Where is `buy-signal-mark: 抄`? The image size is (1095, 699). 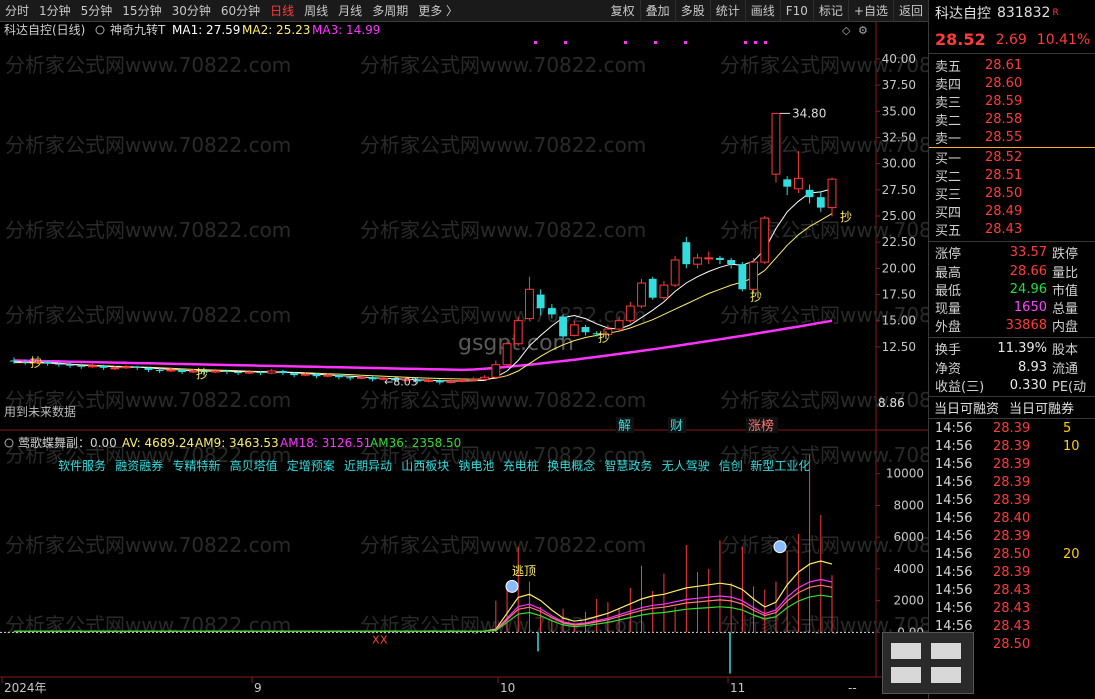
buy-signal-mark: 抄 is located at coordinates (36, 363).